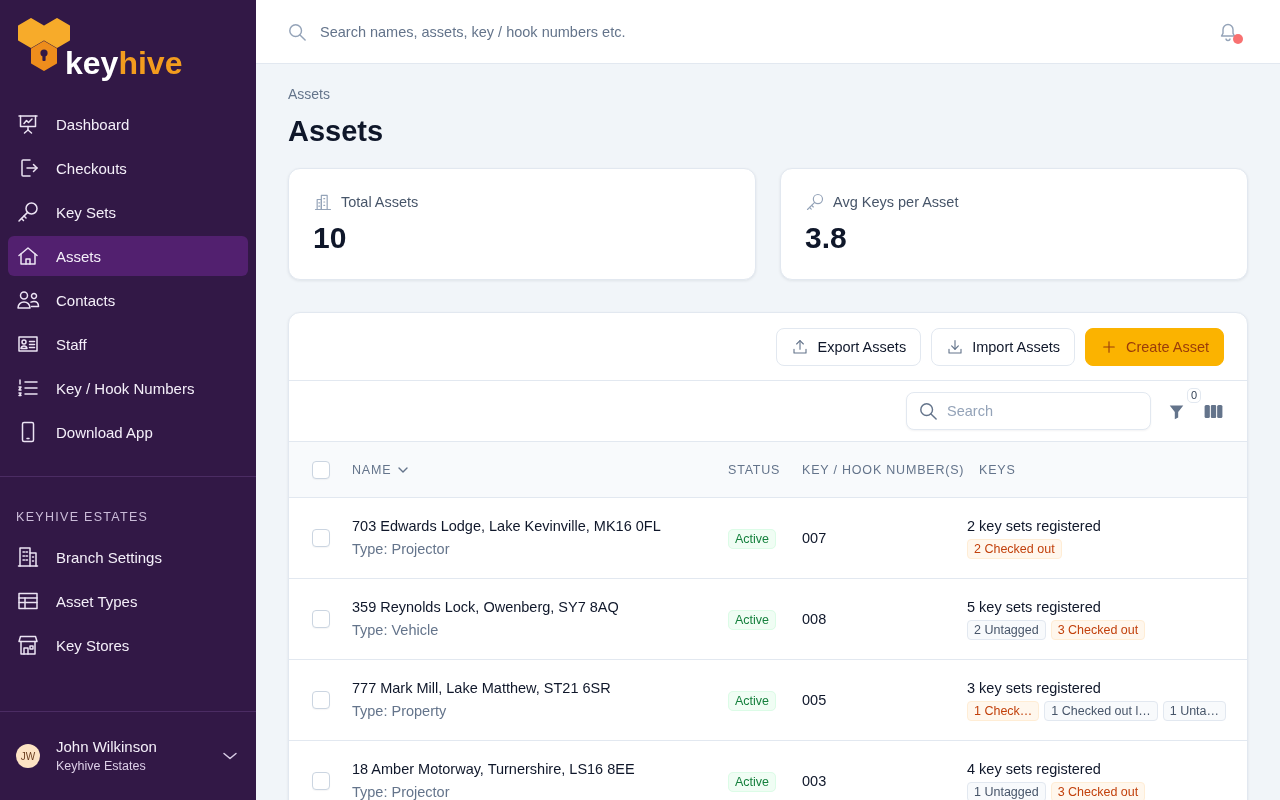 This screenshot has width=1280, height=800. Describe the element at coordinates (101, 766) in the screenshot. I see `user-organization: Keyhive Estates` at that location.